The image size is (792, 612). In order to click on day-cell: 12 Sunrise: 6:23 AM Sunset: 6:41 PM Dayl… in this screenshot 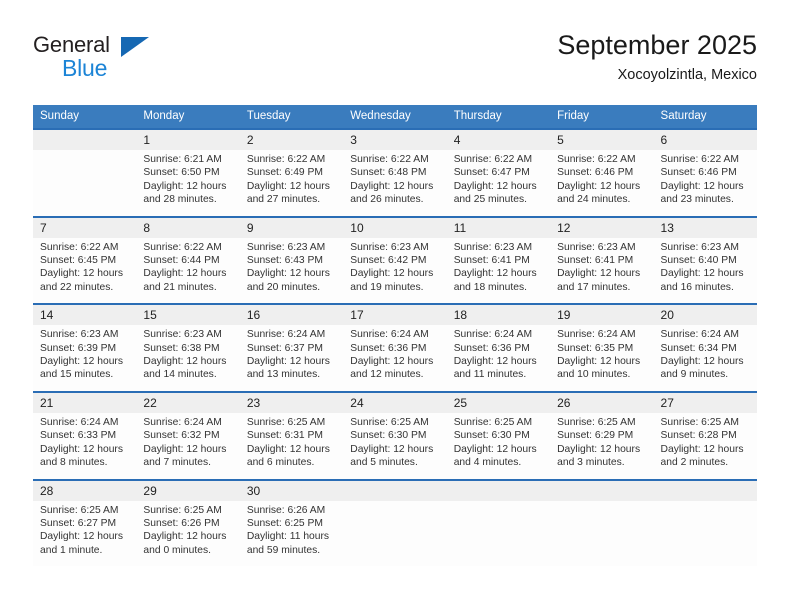, I will do `click(602, 260)`.